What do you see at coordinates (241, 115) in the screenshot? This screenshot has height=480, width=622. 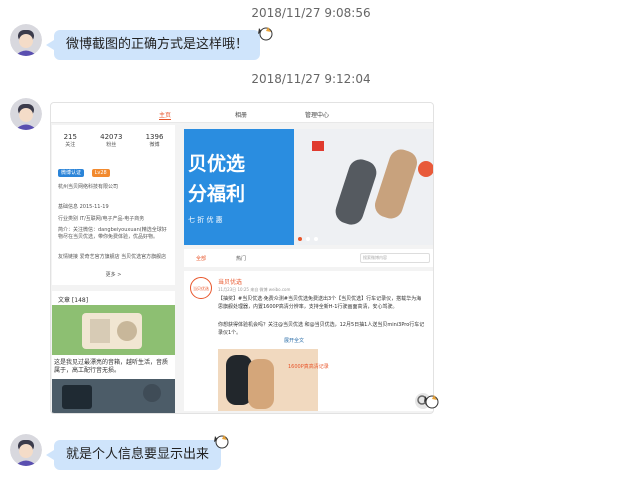 I see `nav-album: 相册` at bounding box center [241, 115].